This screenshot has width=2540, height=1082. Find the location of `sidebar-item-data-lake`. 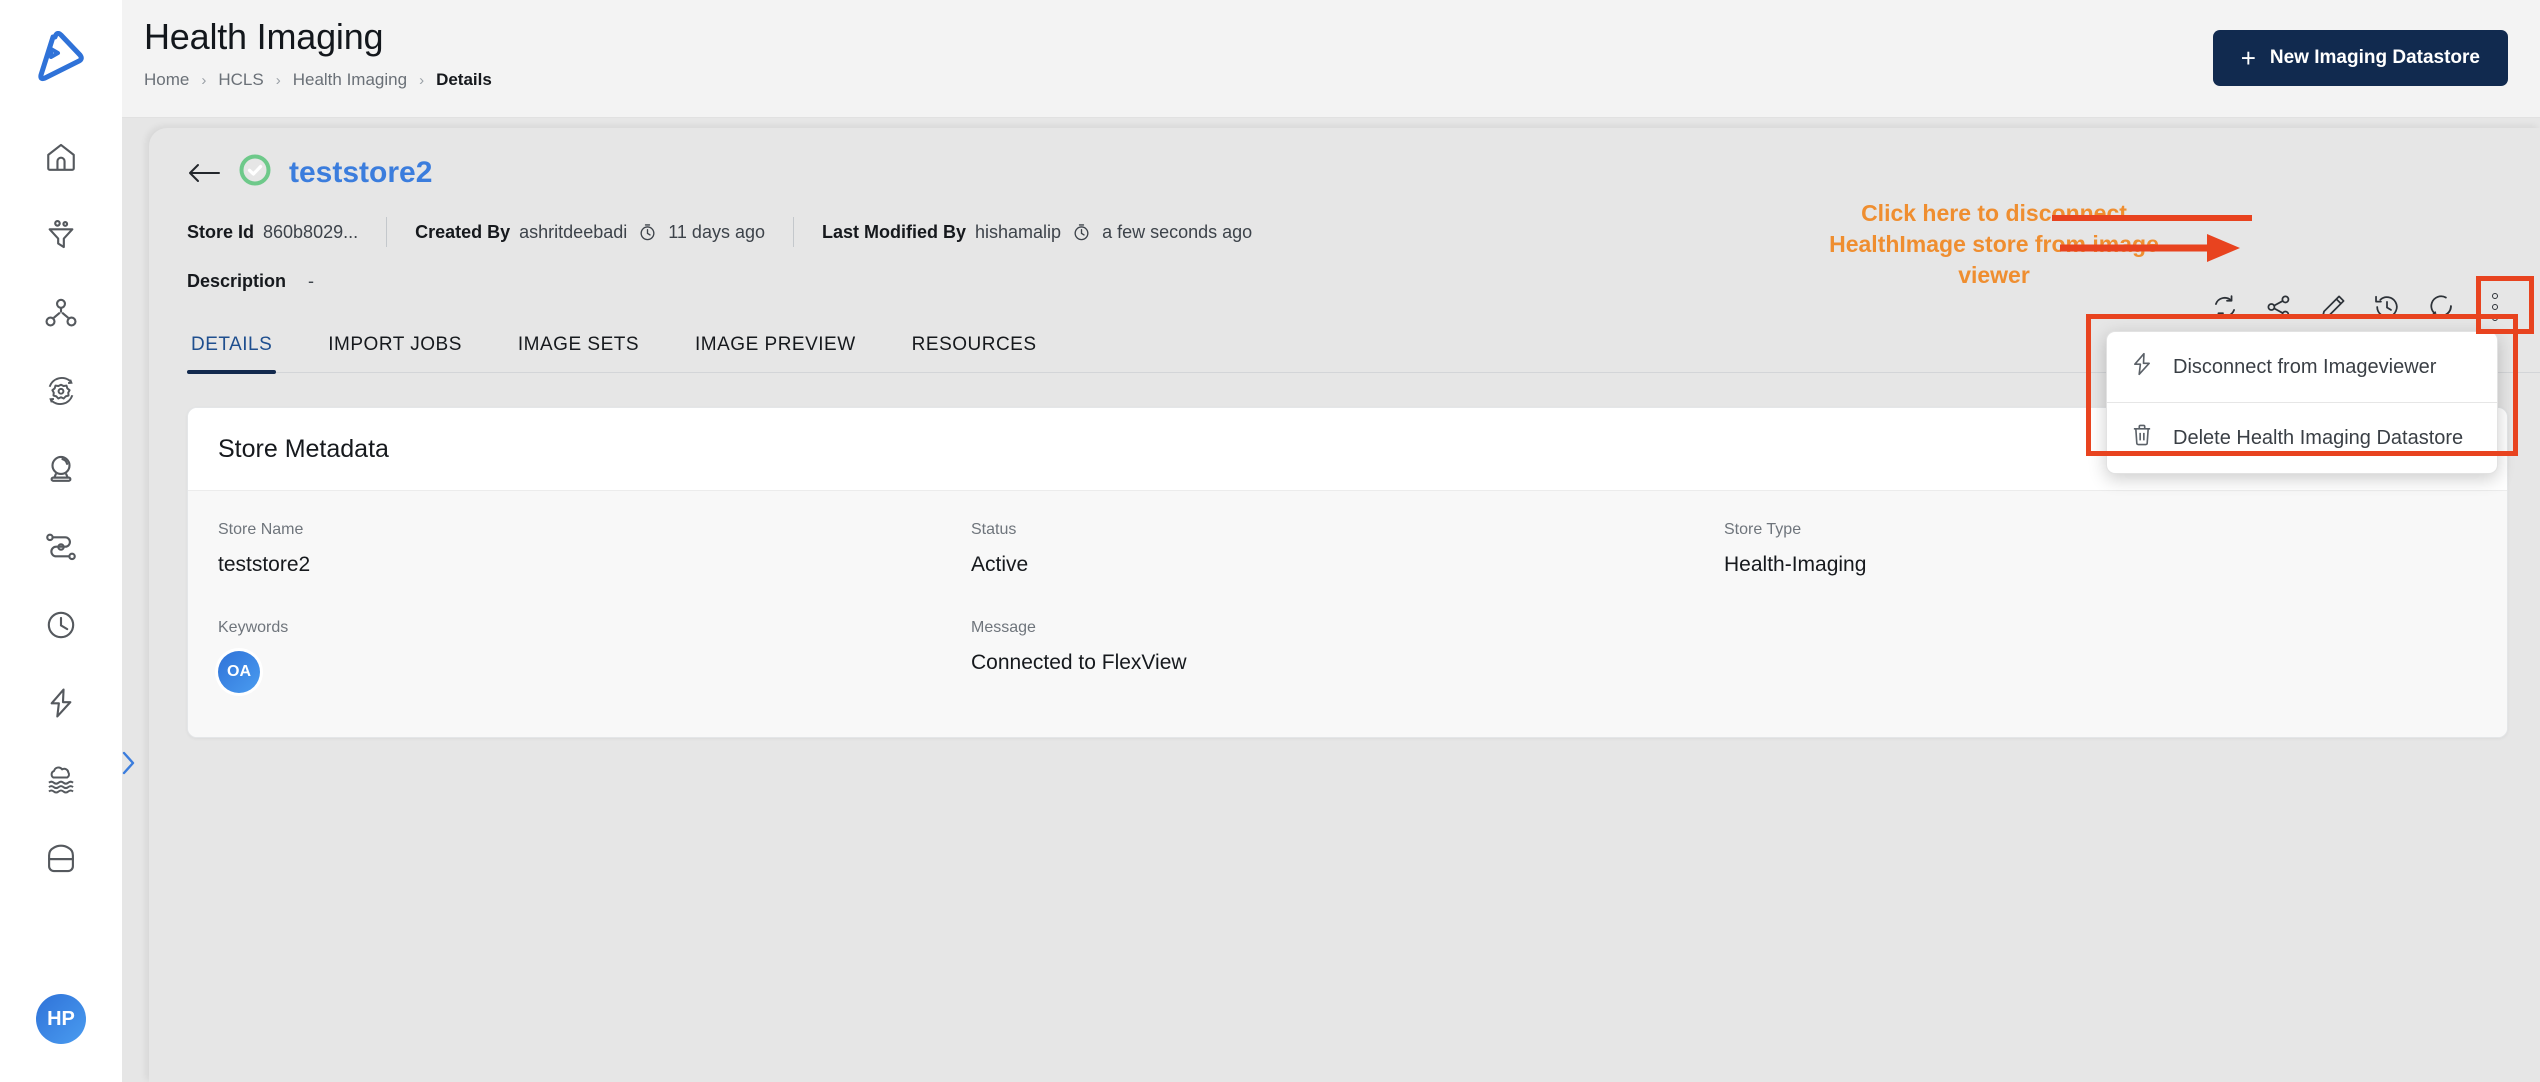

sidebar-item-data-lake is located at coordinates (61, 781).